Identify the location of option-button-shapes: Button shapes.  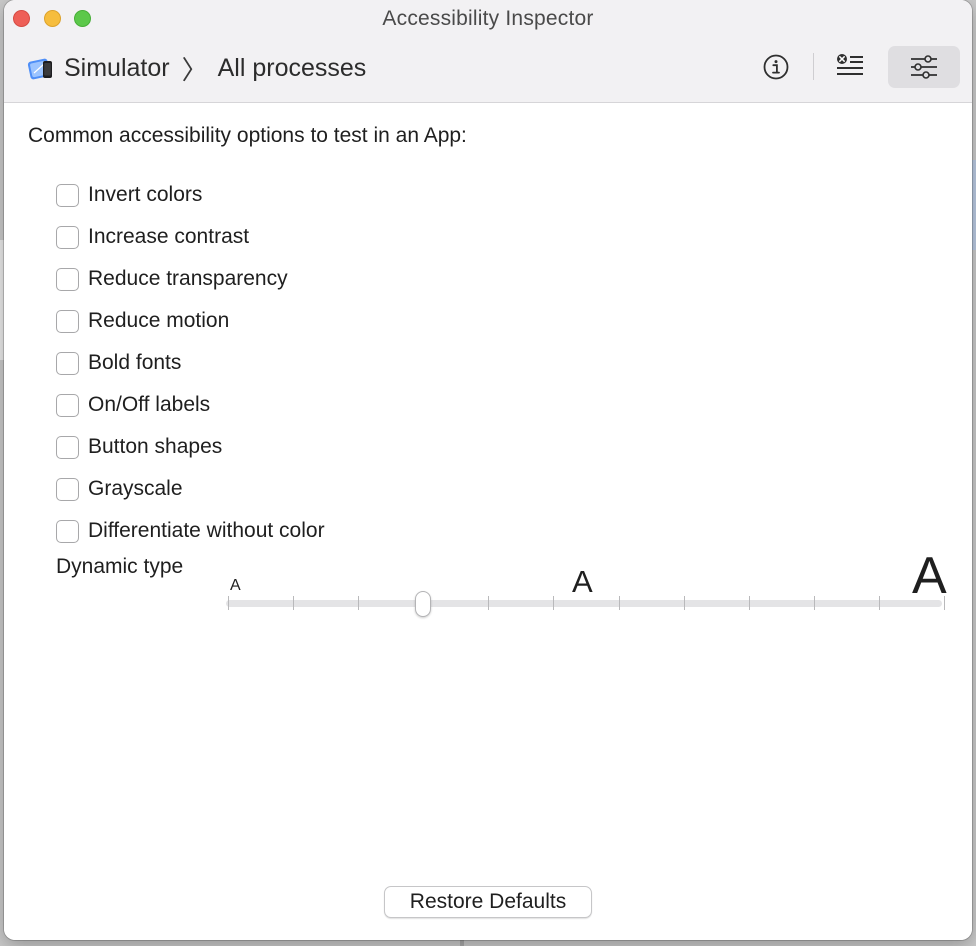
(190, 447).